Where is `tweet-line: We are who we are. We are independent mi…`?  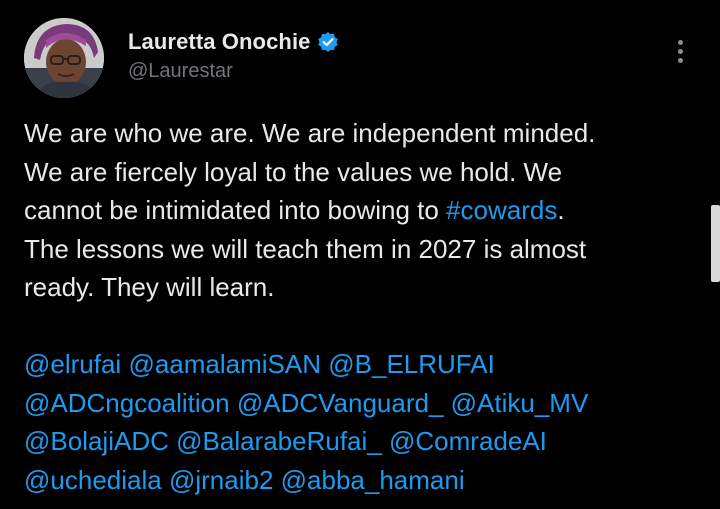 tweet-line: We are who we are. We are independent mi… is located at coordinates (359, 133).